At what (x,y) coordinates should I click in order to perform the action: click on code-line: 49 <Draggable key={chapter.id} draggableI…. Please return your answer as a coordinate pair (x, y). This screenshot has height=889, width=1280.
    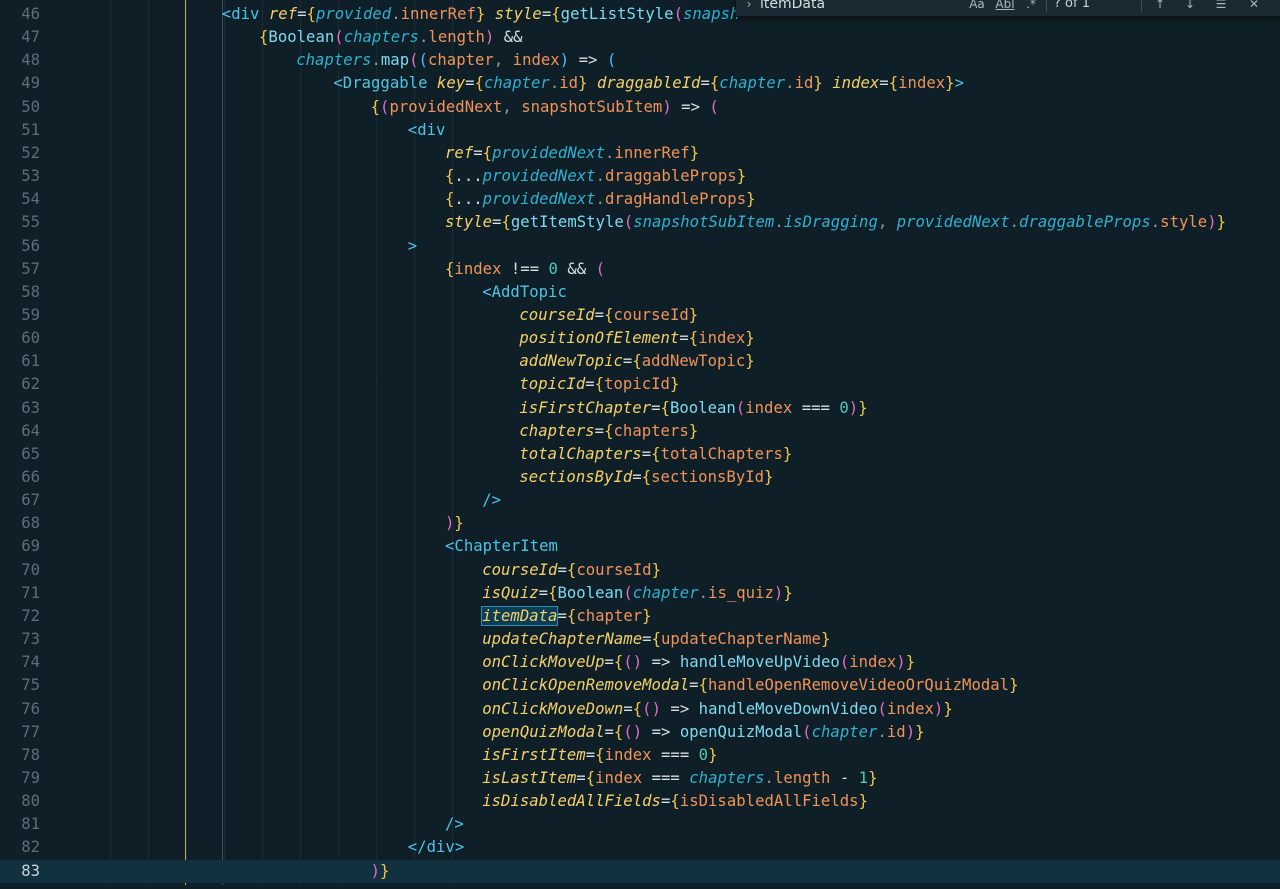
    Looking at the image, I should click on (640, 83).